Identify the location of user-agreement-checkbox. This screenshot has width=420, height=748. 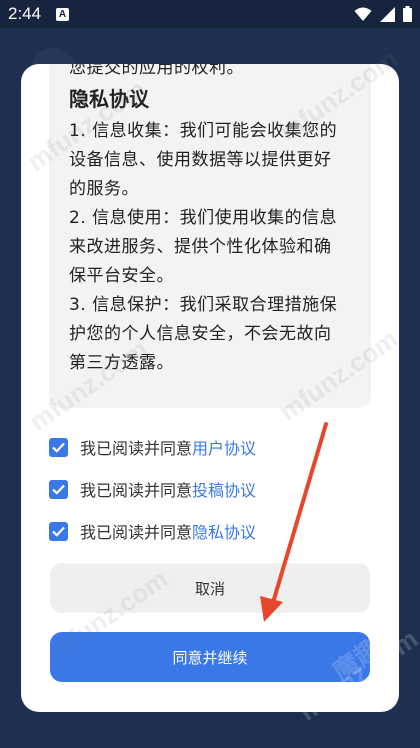
(58, 447).